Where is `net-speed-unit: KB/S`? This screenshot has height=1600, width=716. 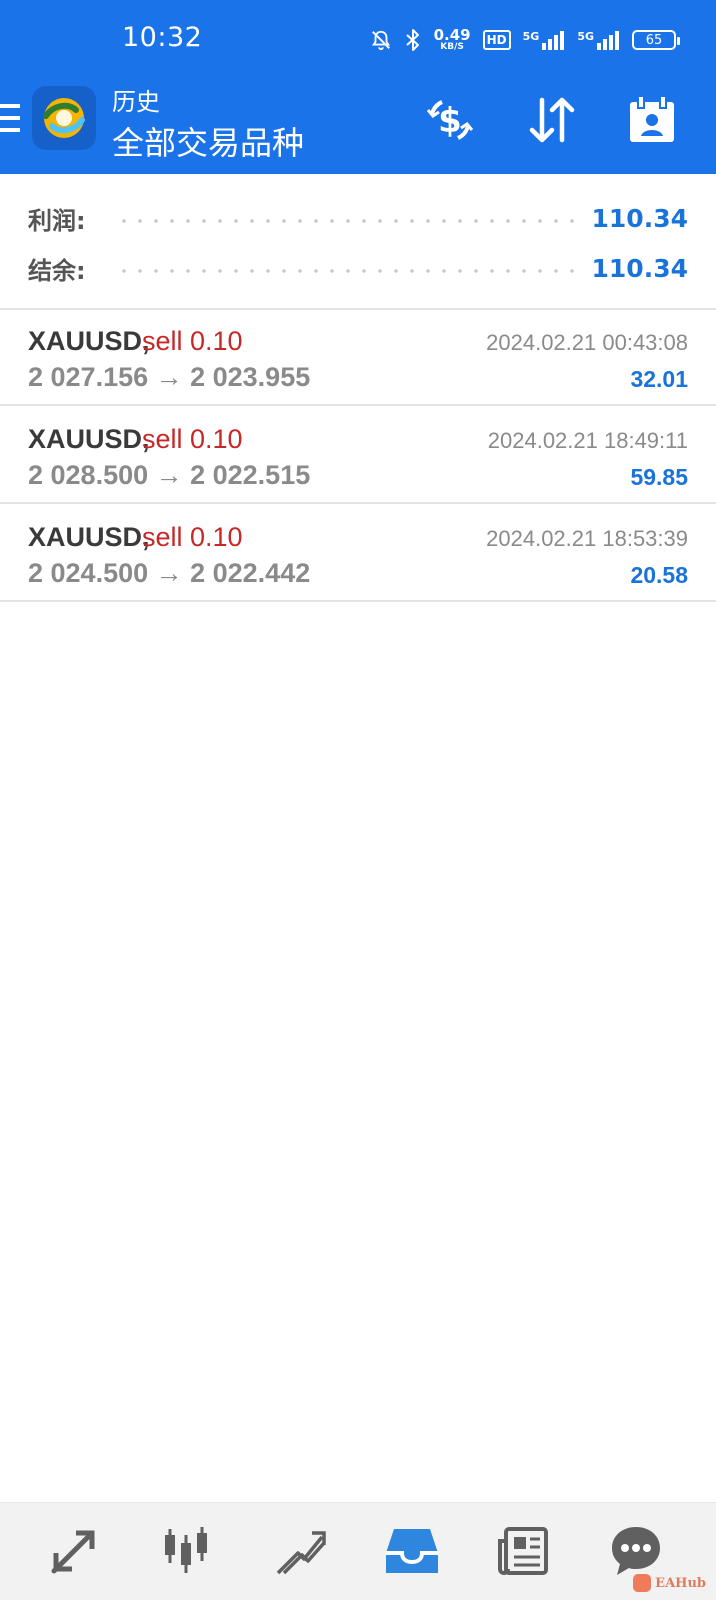 net-speed-unit: KB/S is located at coordinates (452, 47).